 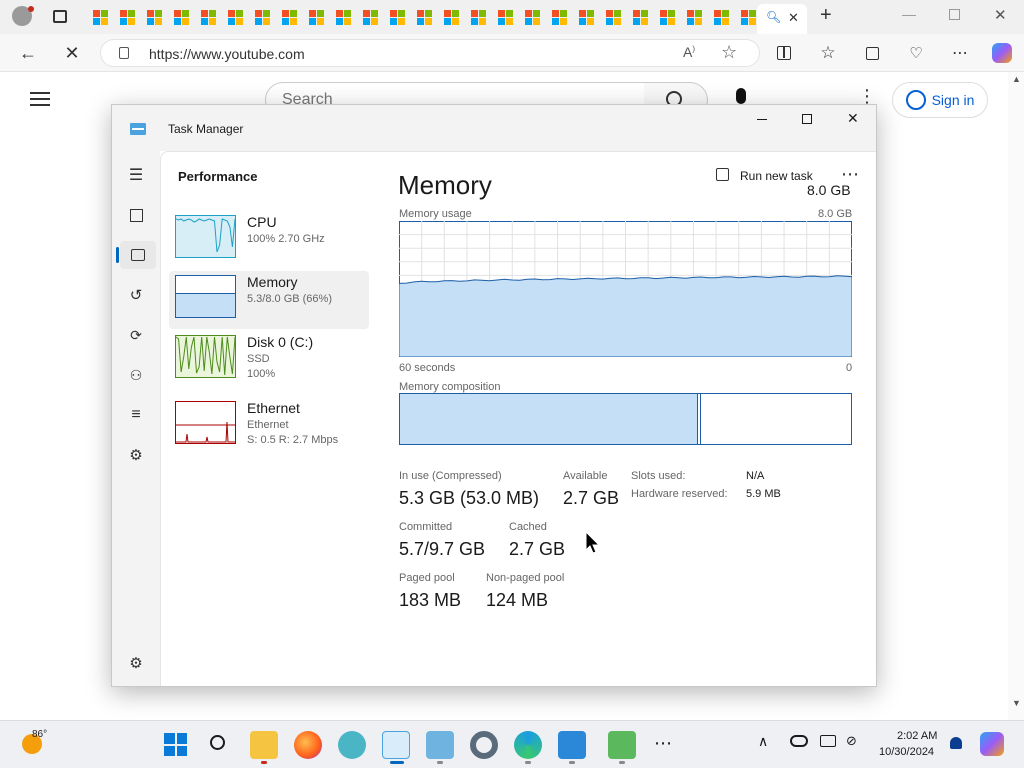 What do you see at coordinates (136, 175) in the screenshot?
I see `hamburger-menu-icon: ☰` at bounding box center [136, 175].